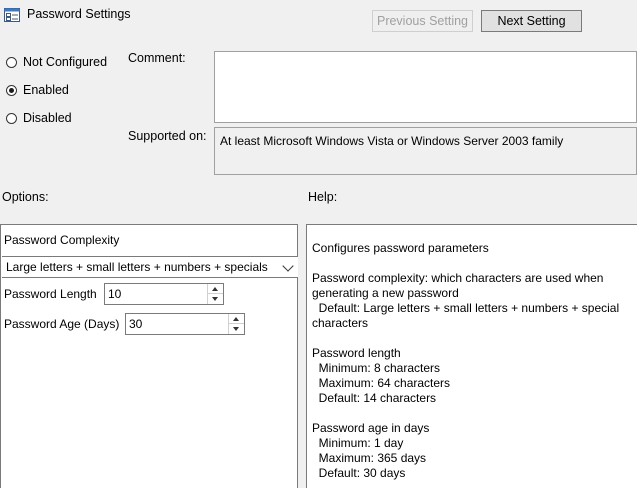 This screenshot has width=637, height=488. Describe the element at coordinates (340, 323) in the screenshot. I see `help-text-line: characters` at that location.